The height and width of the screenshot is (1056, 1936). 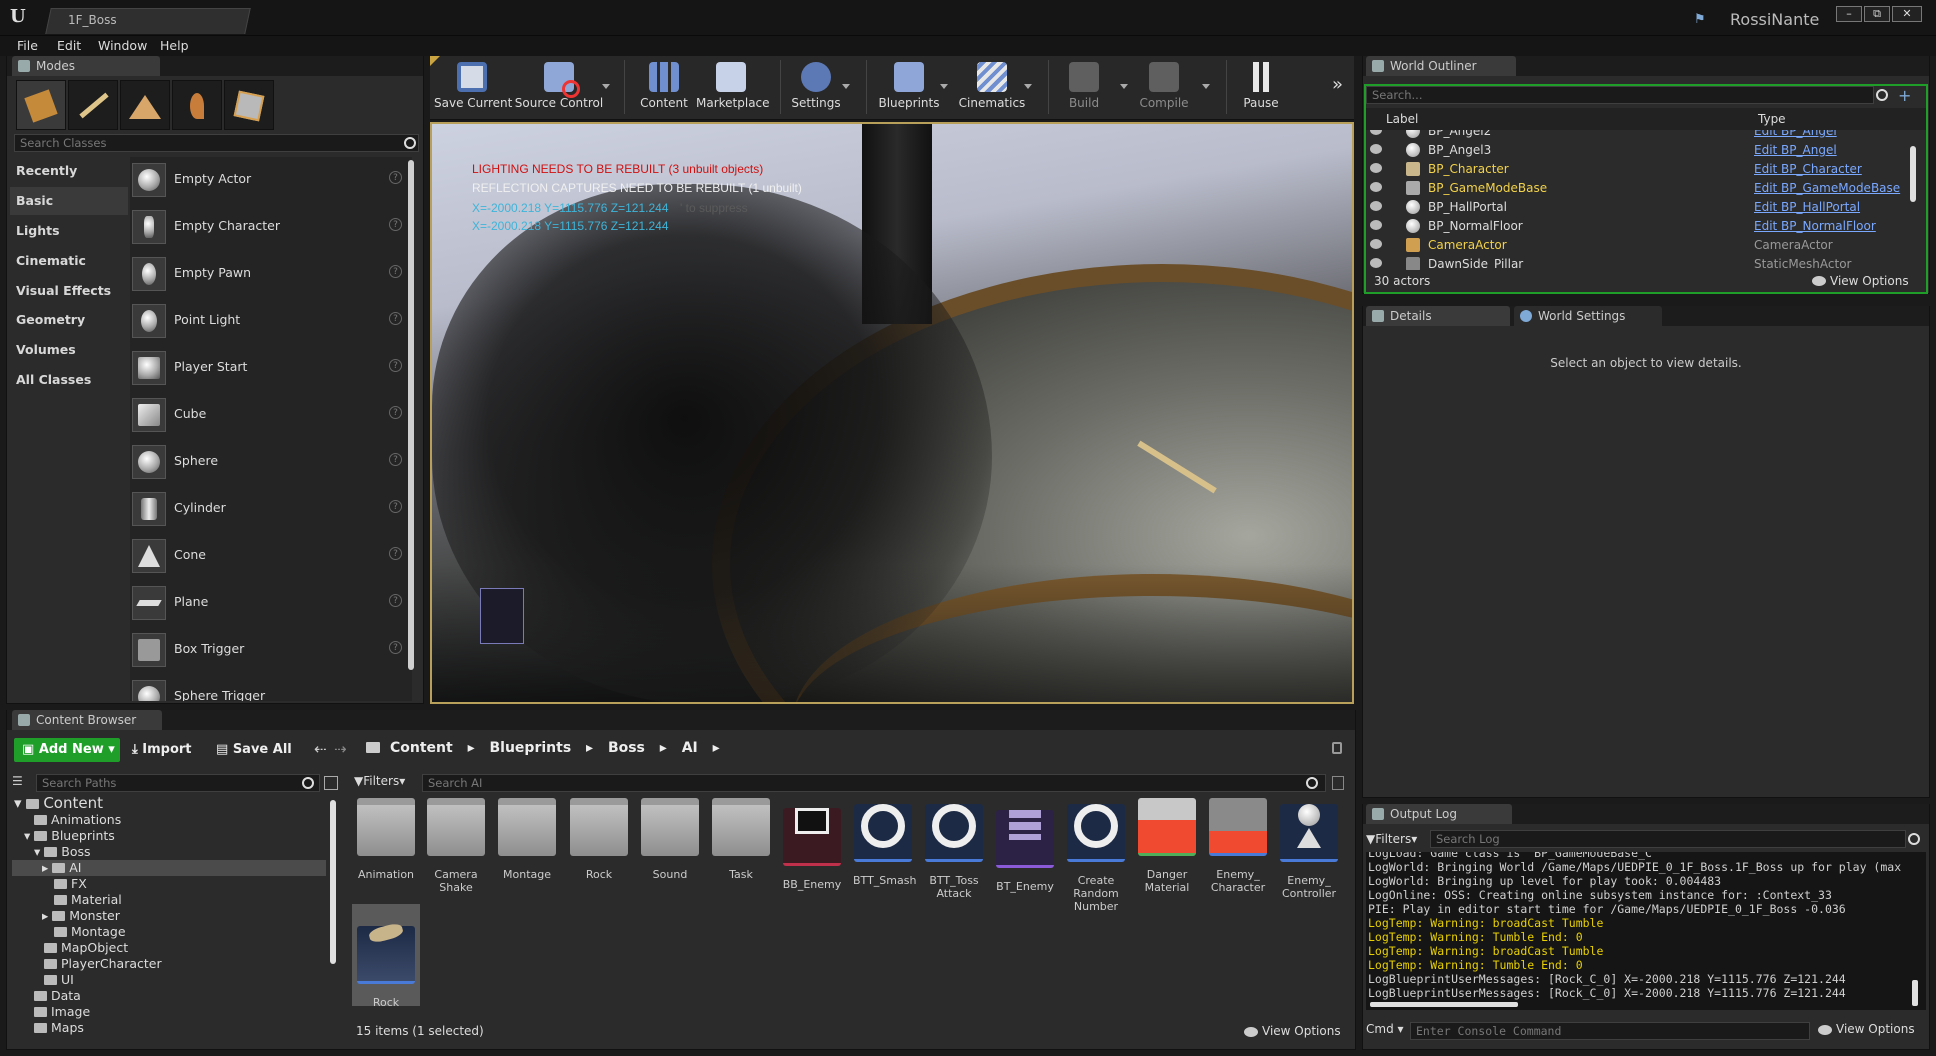 What do you see at coordinates (1915, 993) in the screenshot?
I see `log-vertical-scrollbar` at bounding box center [1915, 993].